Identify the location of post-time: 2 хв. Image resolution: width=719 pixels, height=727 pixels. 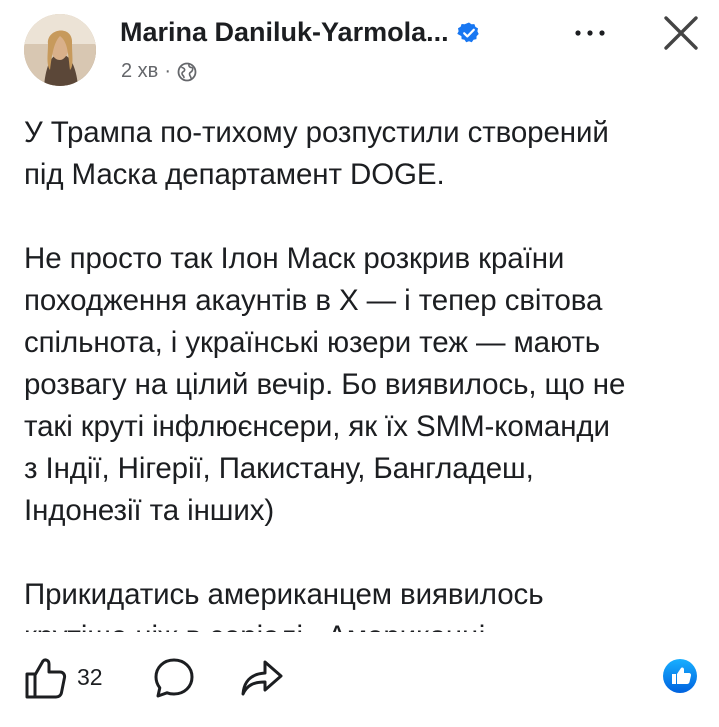
(139, 71).